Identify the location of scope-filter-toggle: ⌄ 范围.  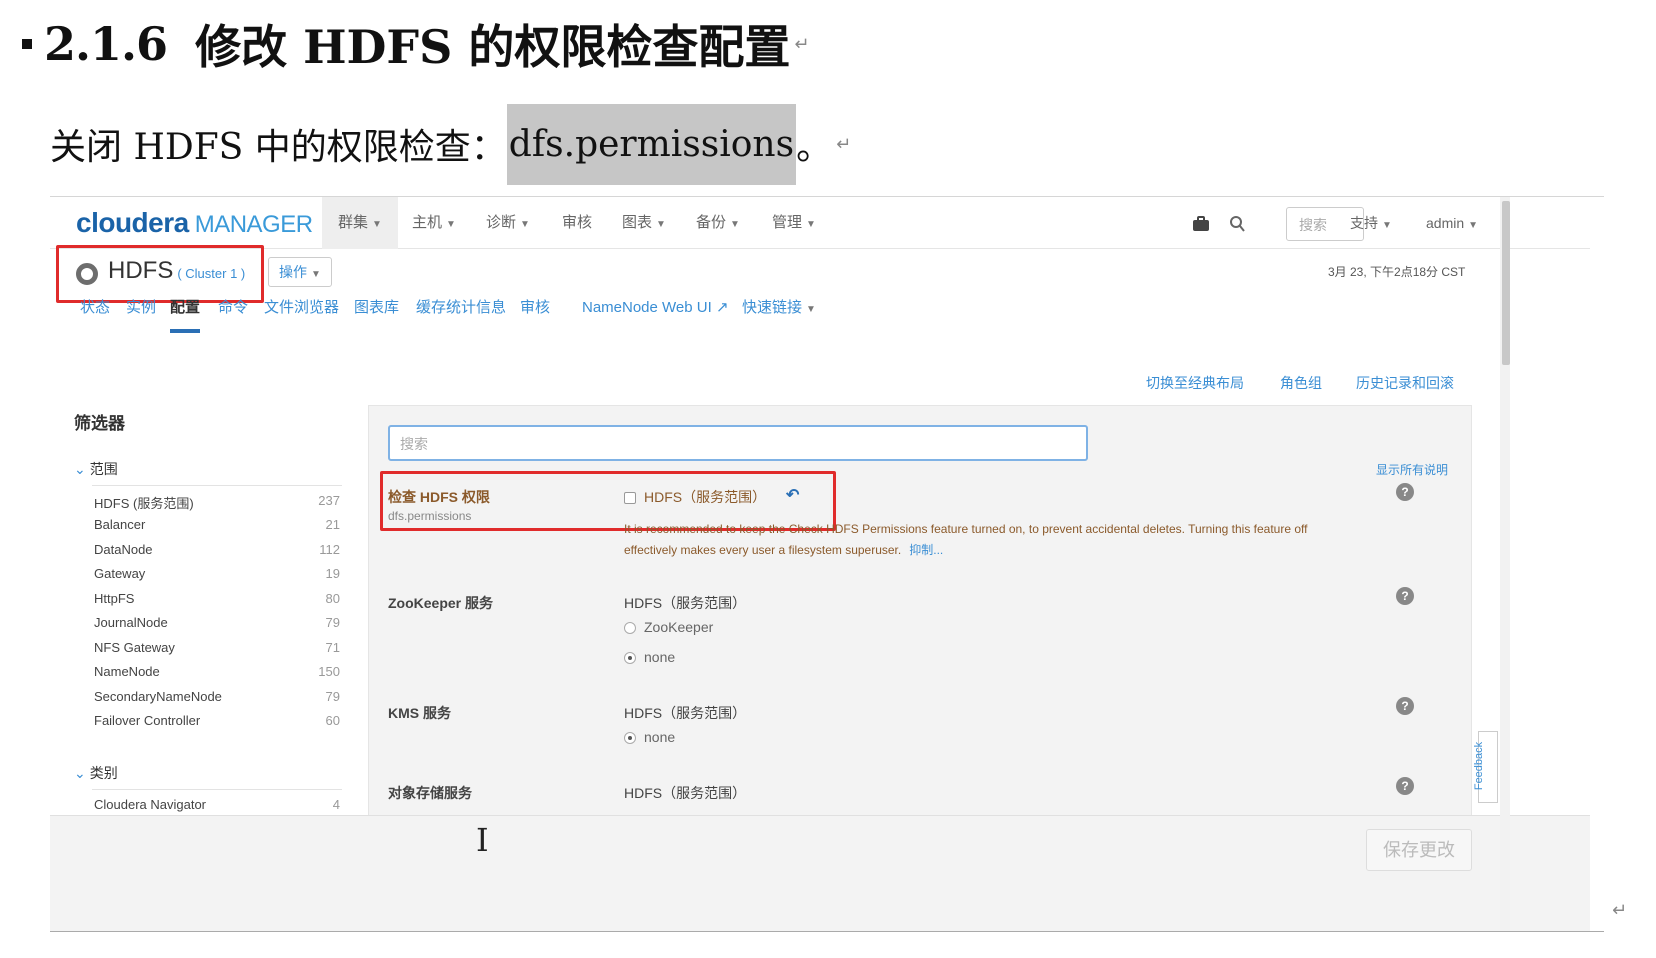
(96, 469).